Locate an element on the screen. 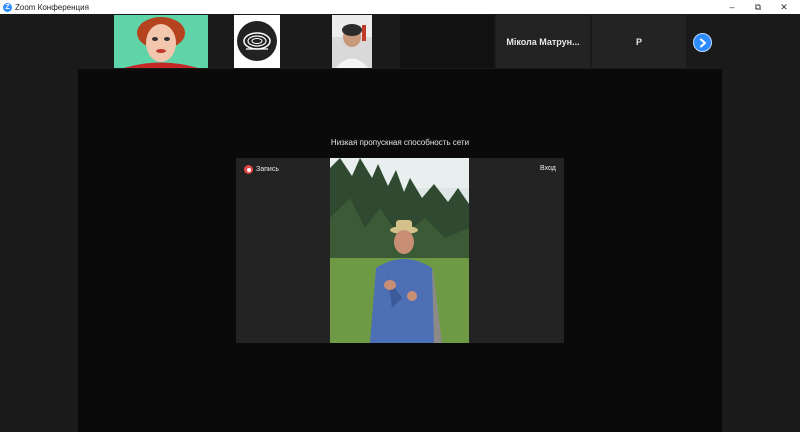 Image resolution: width=800 pixels, height=432 pixels. record-icon is located at coordinates (248, 169).